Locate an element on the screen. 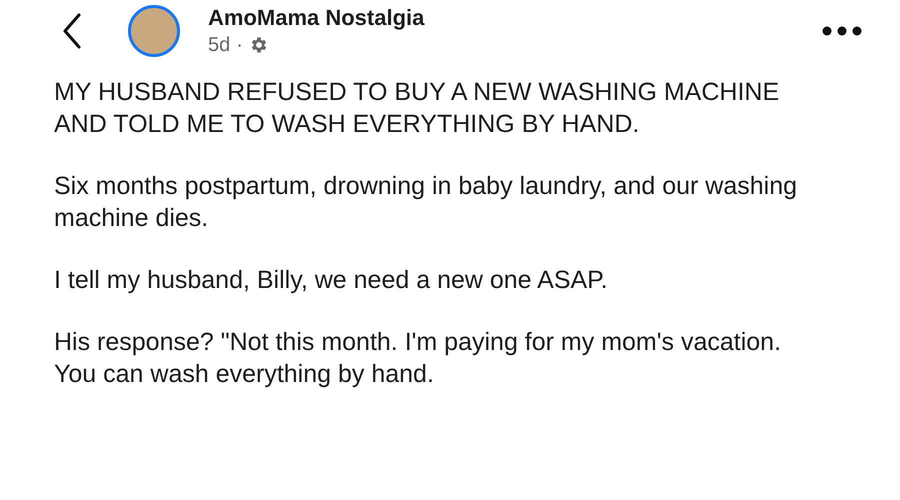 This screenshot has width=900, height=500. post-paragraph: Six months postpartum, drowning in baby laundry, and our washing machine dies. is located at coordinates (426, 202).